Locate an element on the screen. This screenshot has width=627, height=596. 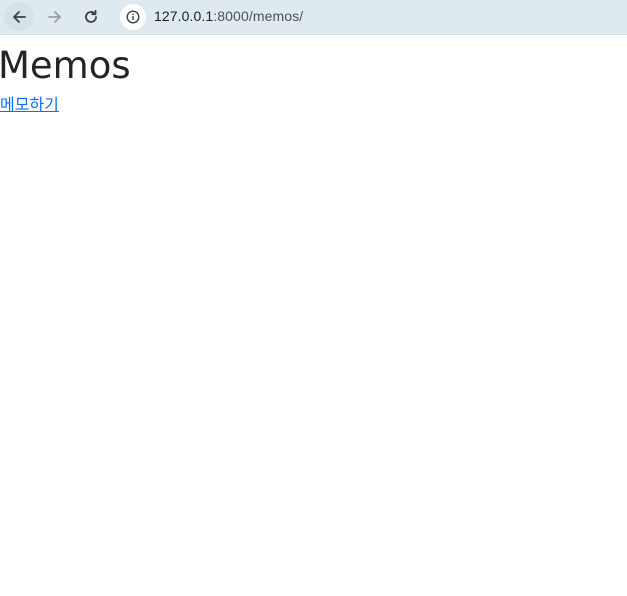
reload-icon is located at coordinates (91, 16).